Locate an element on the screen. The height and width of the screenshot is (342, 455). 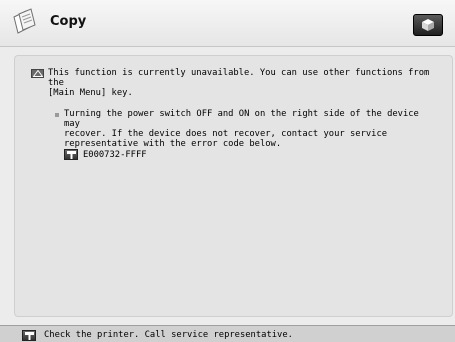
copy-documents-icon is located at coordinates (25, 22).